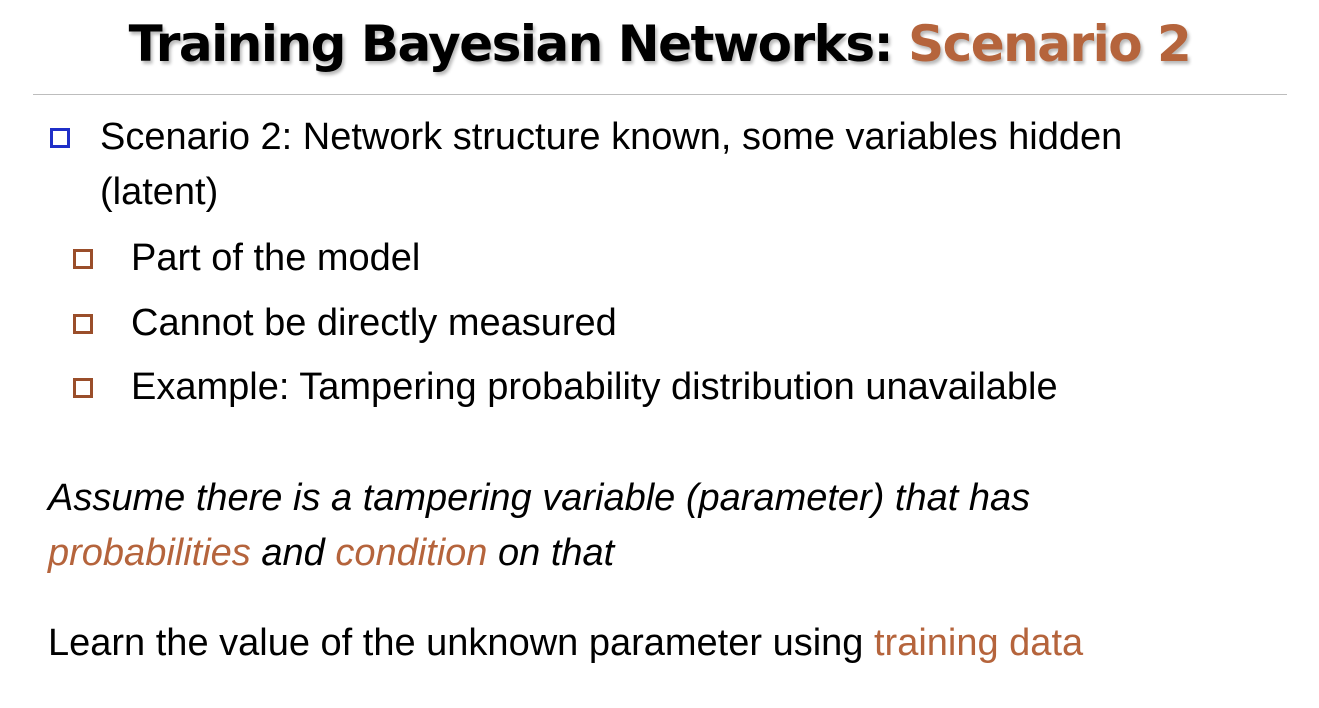 The image size is (1319, 708). I want to click on sub-bullet-2: Cannot be directly measured, so click(374, 323).